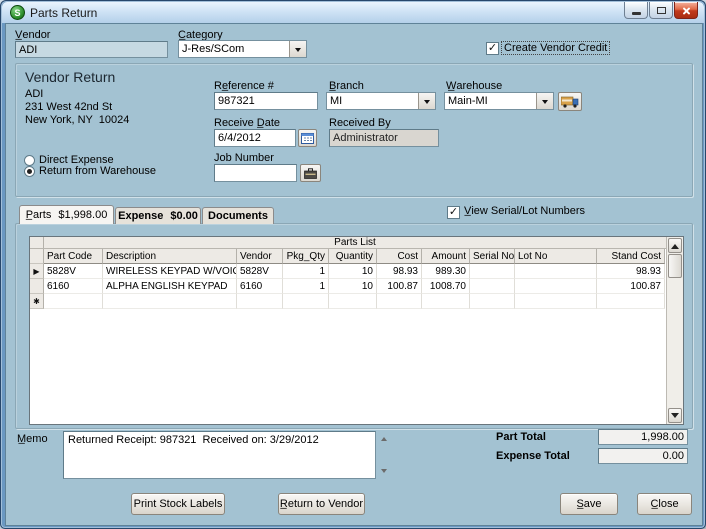 The image size is (706, 529). I want to click on receive-date-input: 6/4/2012, so click(255, 138).